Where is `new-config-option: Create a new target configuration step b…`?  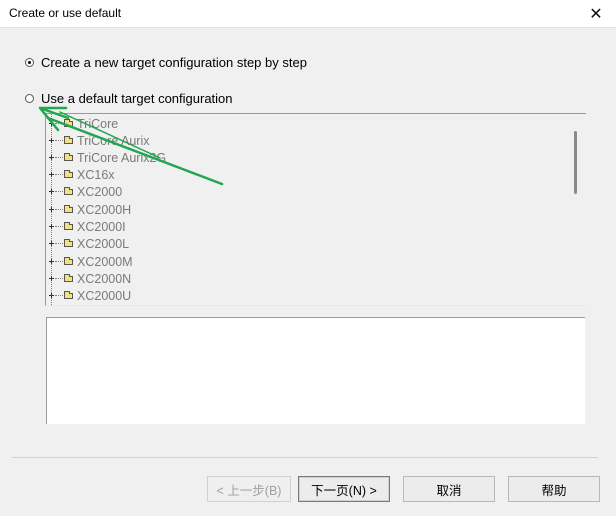
new-config-option: Create a new target configuration step b… is located at coordinates (166, 62).